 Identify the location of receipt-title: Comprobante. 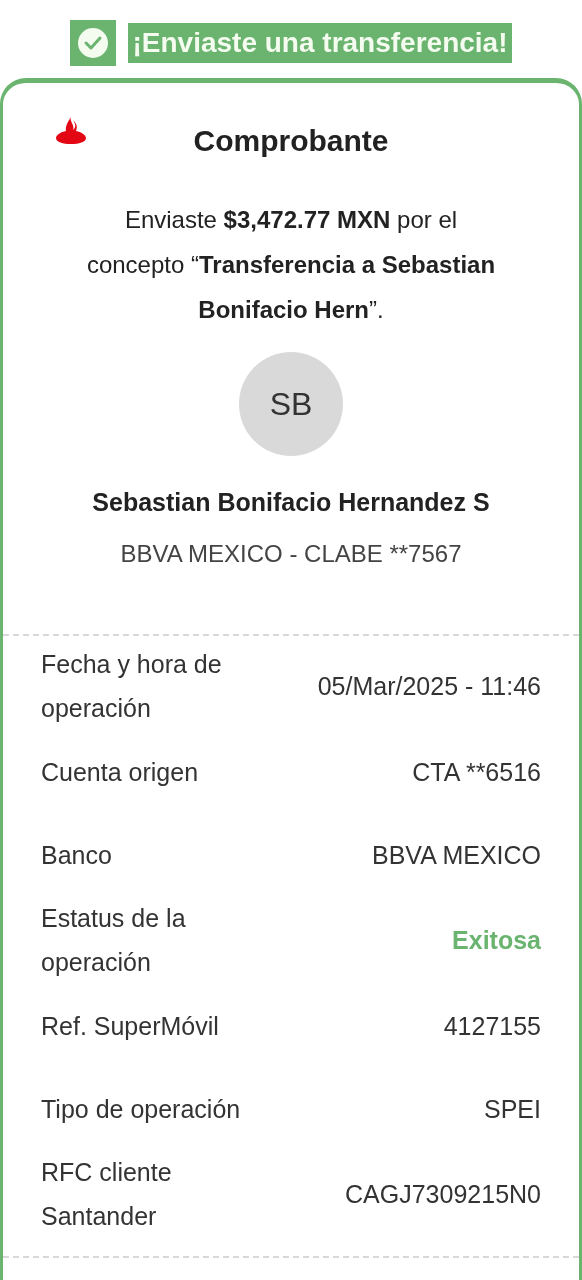
(291, 141).